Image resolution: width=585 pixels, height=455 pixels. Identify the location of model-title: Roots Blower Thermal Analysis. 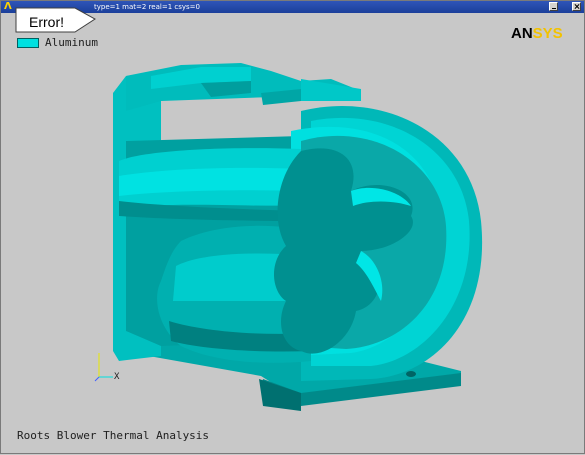
(113, 435).